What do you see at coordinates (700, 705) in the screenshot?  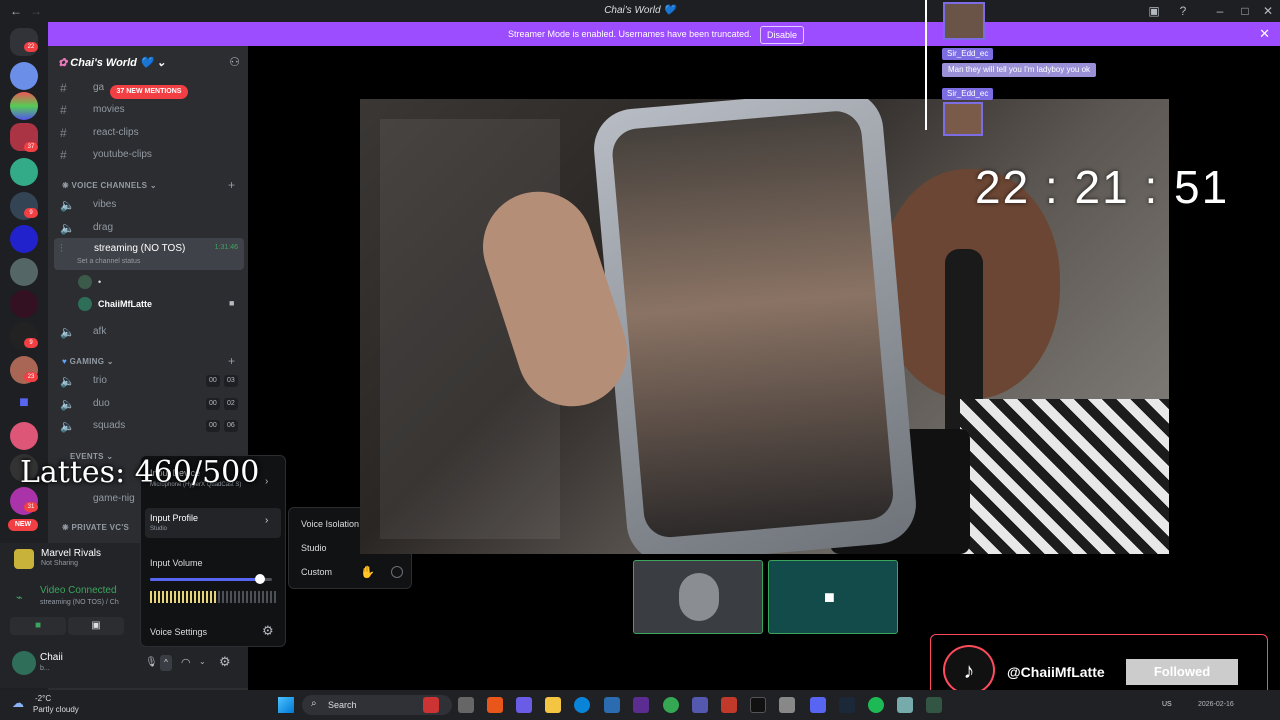 I see `teams-icon` at bounding box center [700, 705].